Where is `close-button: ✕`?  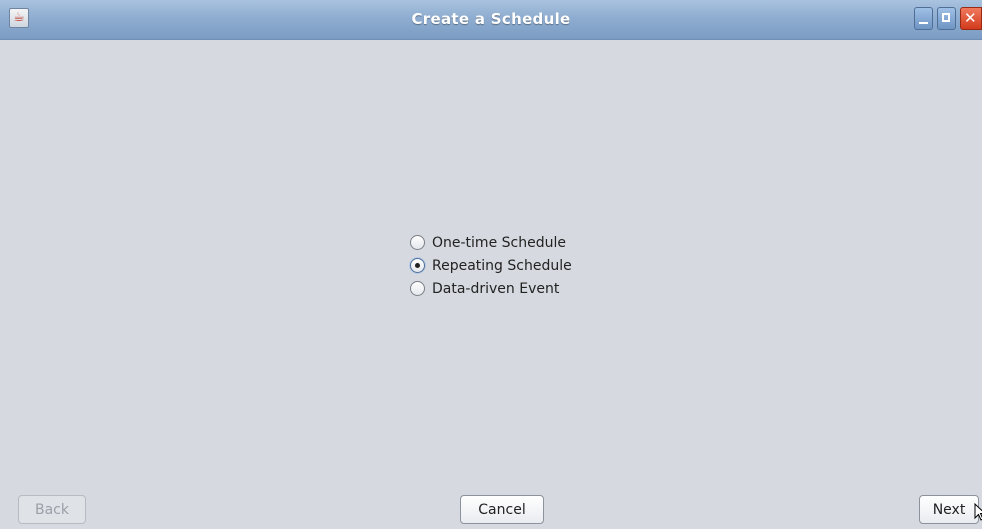 close-button: ✕ is located at coordinates (971, 18).